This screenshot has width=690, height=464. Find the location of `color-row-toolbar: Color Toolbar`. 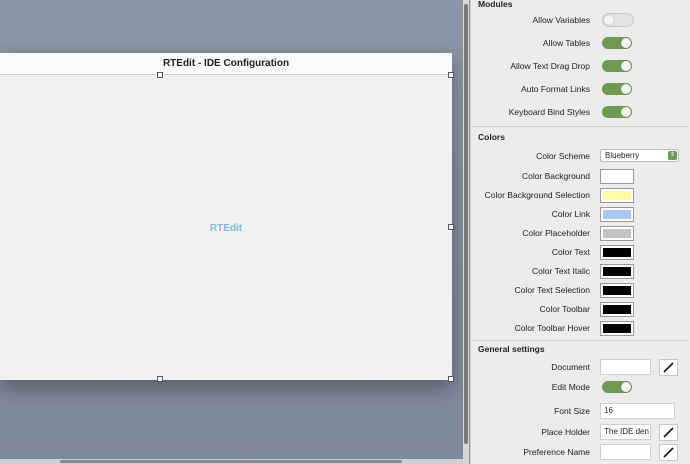

color-row-toolbar: Color Toolbar is located at coordinates (580, 309).